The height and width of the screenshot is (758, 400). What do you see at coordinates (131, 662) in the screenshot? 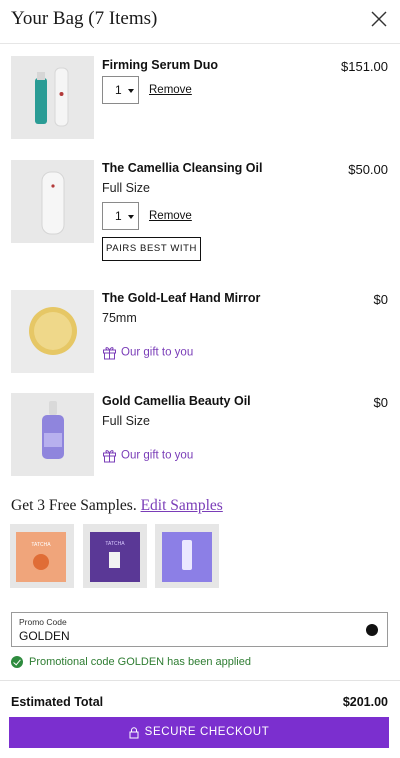
I see `promo-applied-message: Promotional code GOLDEN has been applied` at bounding box center [131, 662].